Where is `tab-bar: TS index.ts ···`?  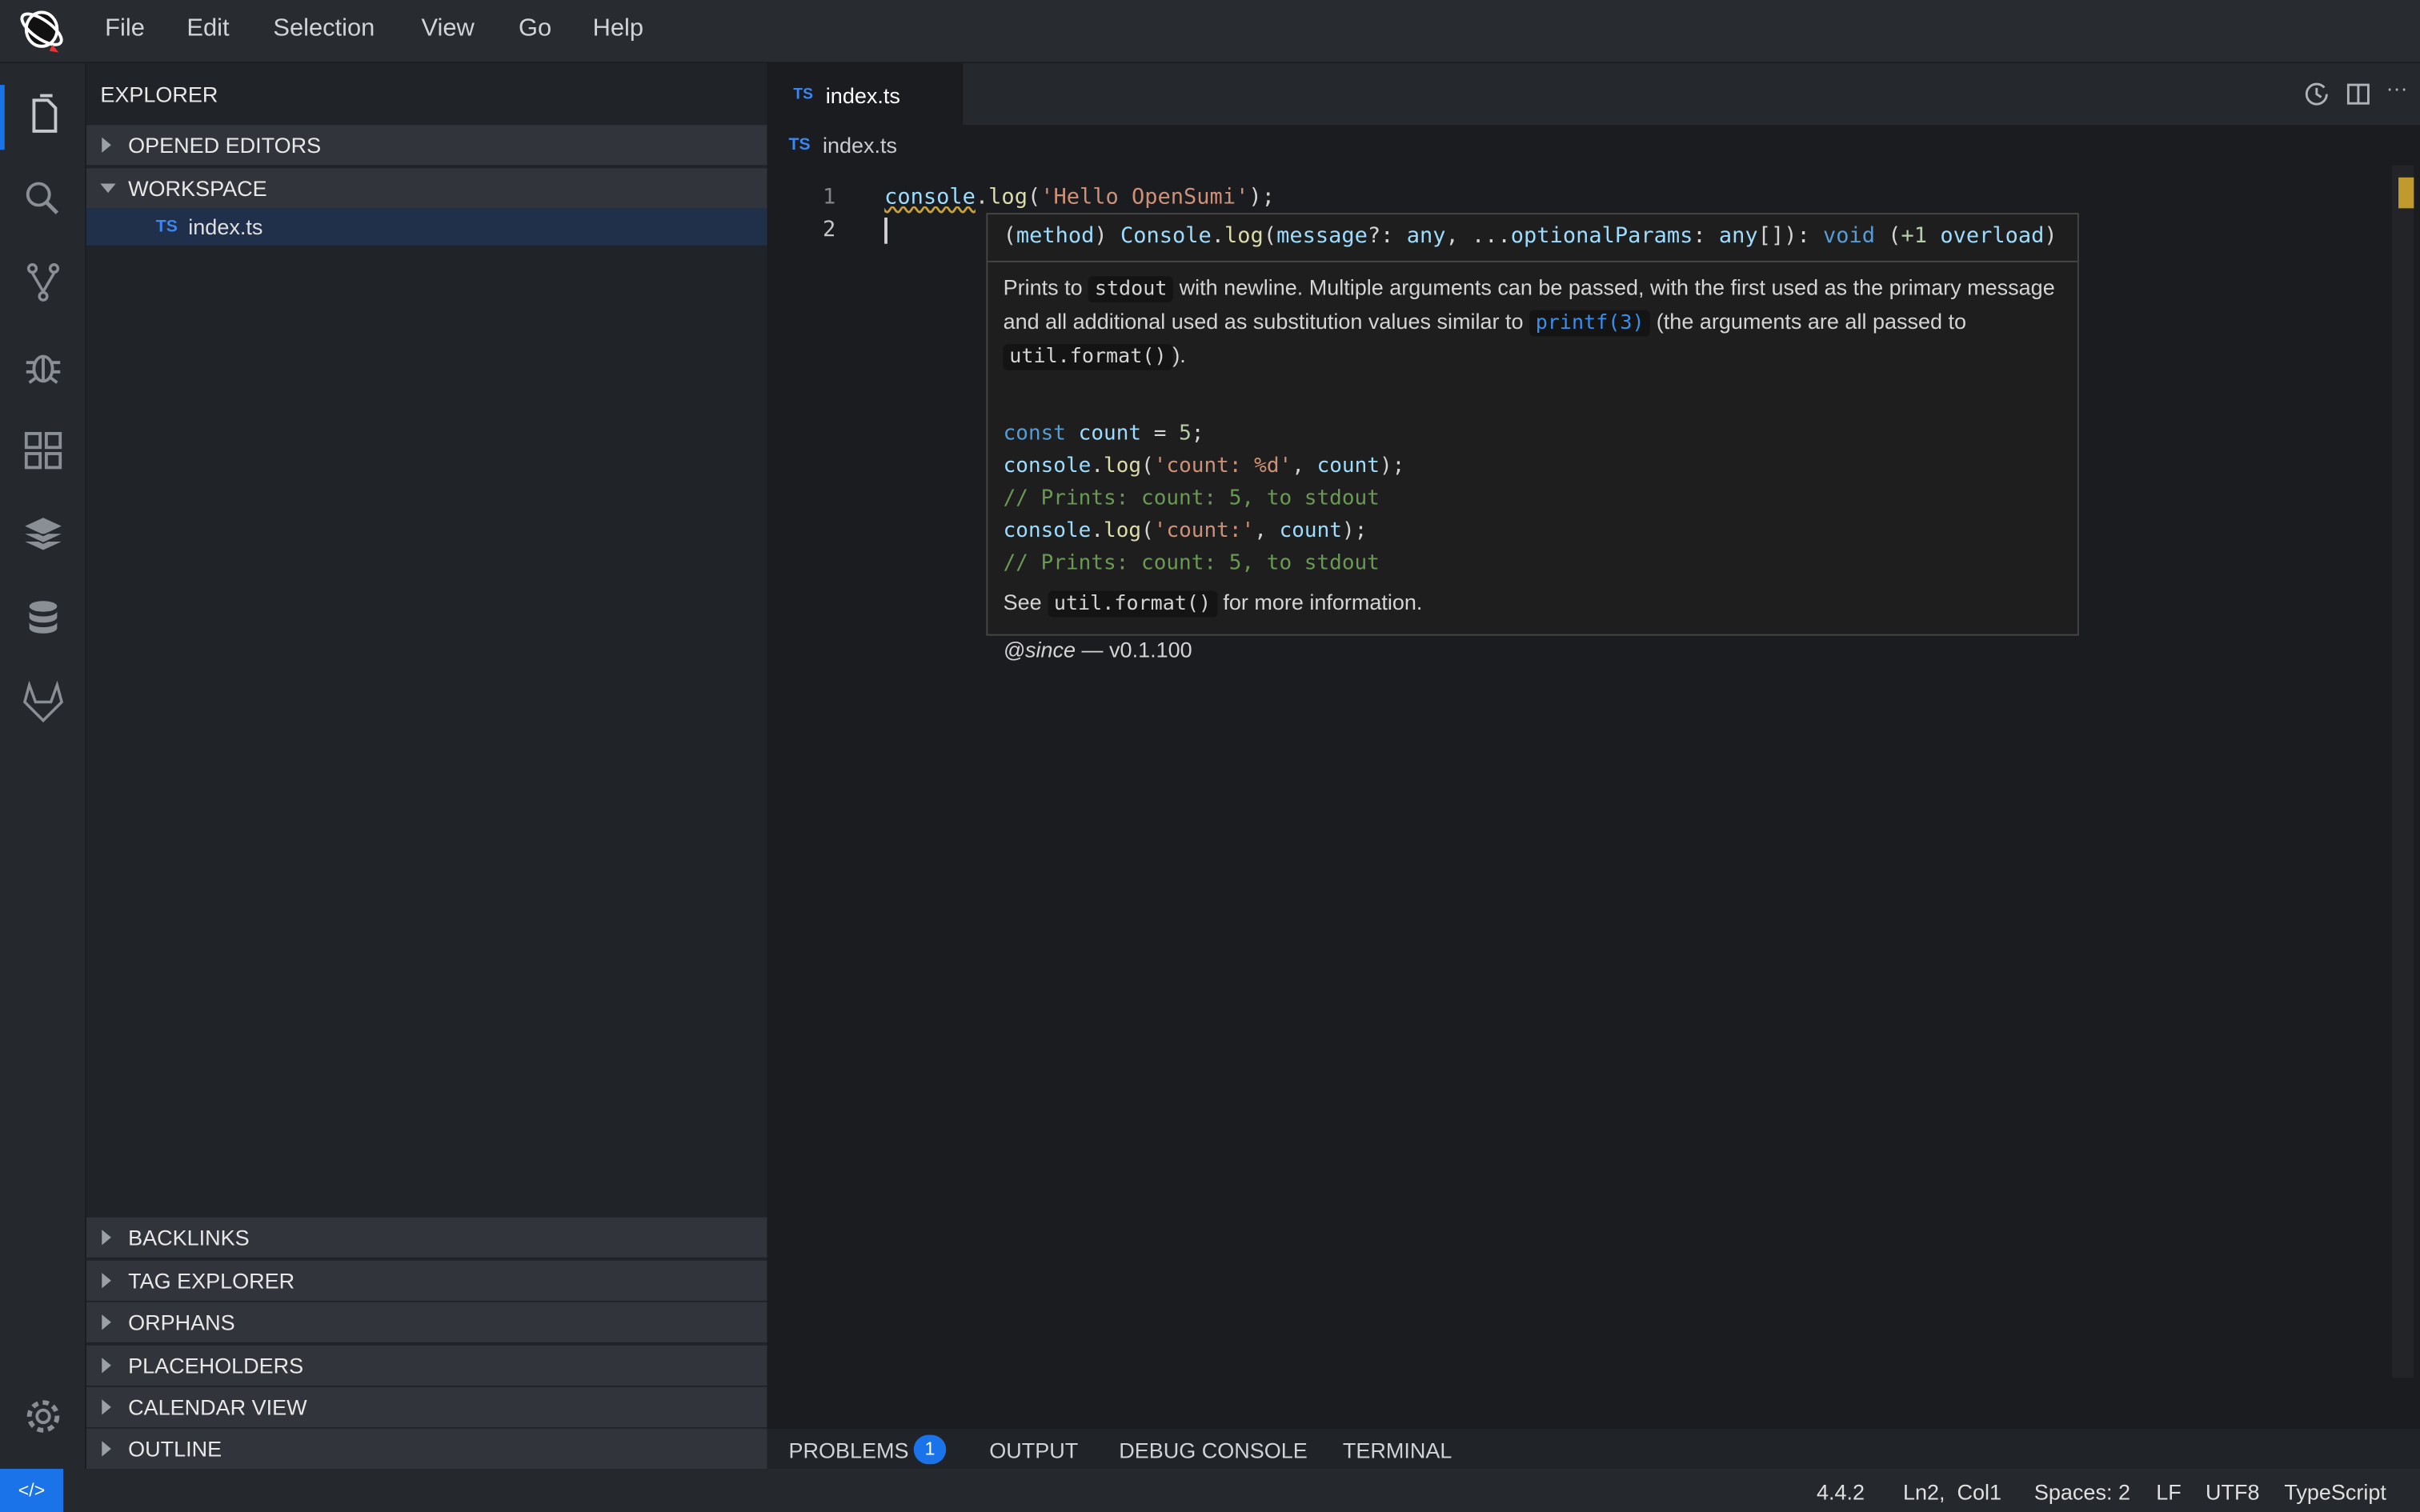
tab-bar: TS index.ts ··· is located at coordinates (1593, 94).